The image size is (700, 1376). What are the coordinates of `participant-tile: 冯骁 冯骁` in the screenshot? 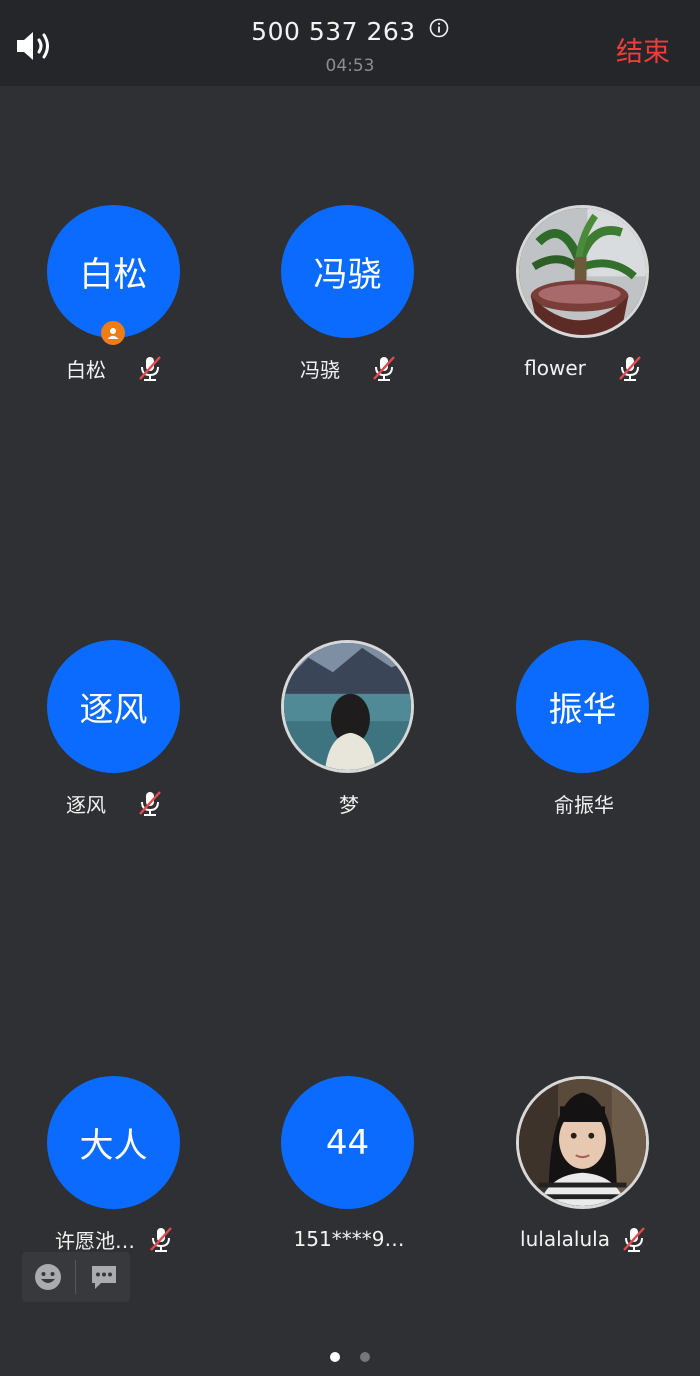 It's located at (349, 325).